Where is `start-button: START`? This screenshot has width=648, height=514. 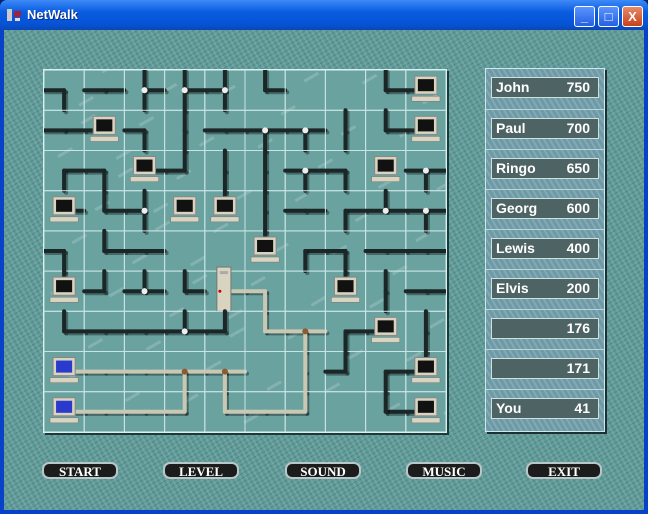
start-button: START is located at coordinates (80, 470).